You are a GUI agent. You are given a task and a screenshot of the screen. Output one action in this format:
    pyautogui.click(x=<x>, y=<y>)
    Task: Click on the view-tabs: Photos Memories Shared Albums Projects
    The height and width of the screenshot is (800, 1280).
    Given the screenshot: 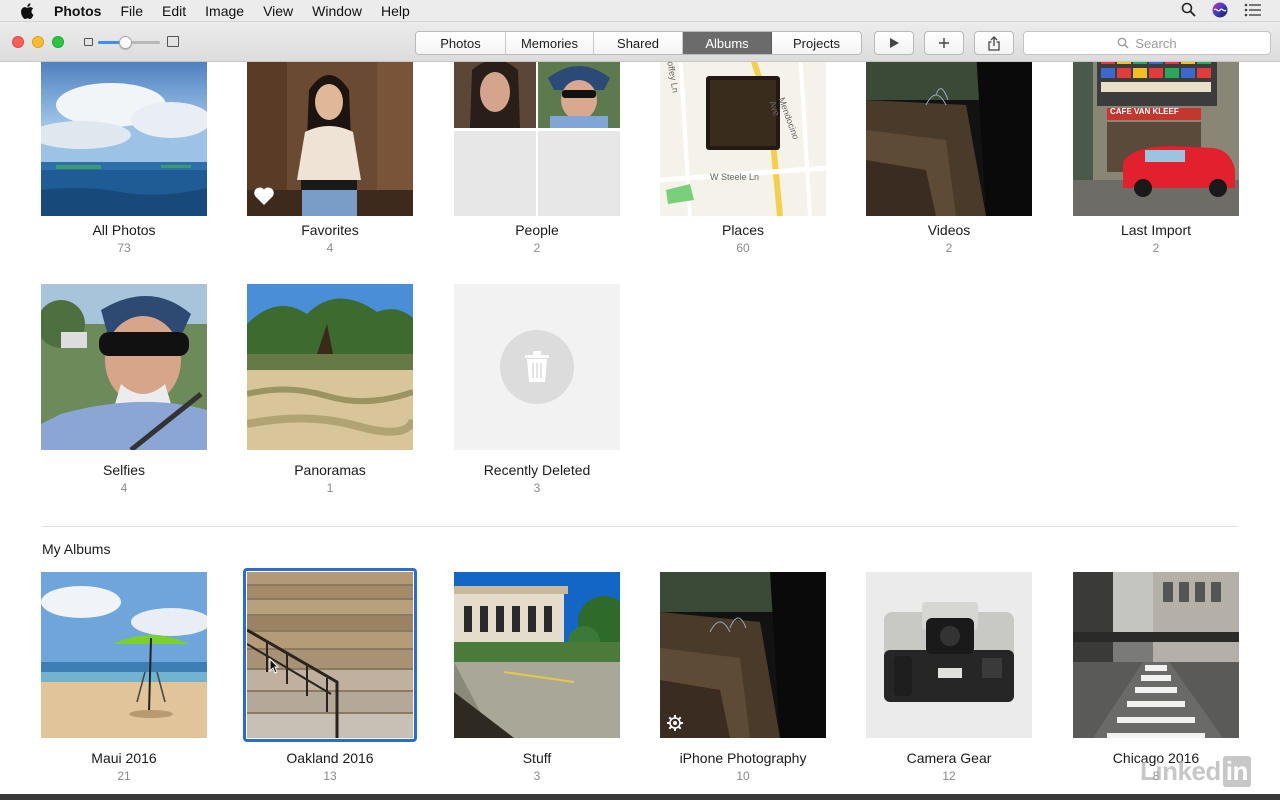 What is the action you would take?
    pyautogui.click(x=638, y=43)
    